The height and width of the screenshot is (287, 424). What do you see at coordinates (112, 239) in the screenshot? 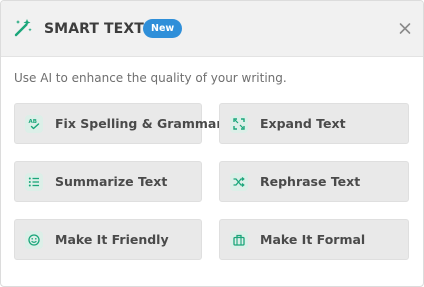
I see `make-it-friendly-label: Make It Friendly` at bounding box center [112, 239].